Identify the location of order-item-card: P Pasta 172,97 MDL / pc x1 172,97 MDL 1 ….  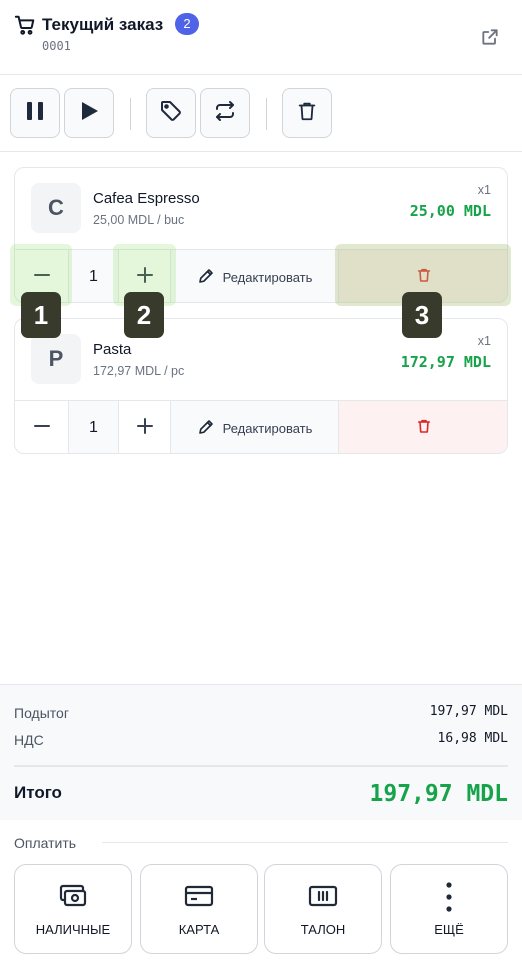
(261, 386).